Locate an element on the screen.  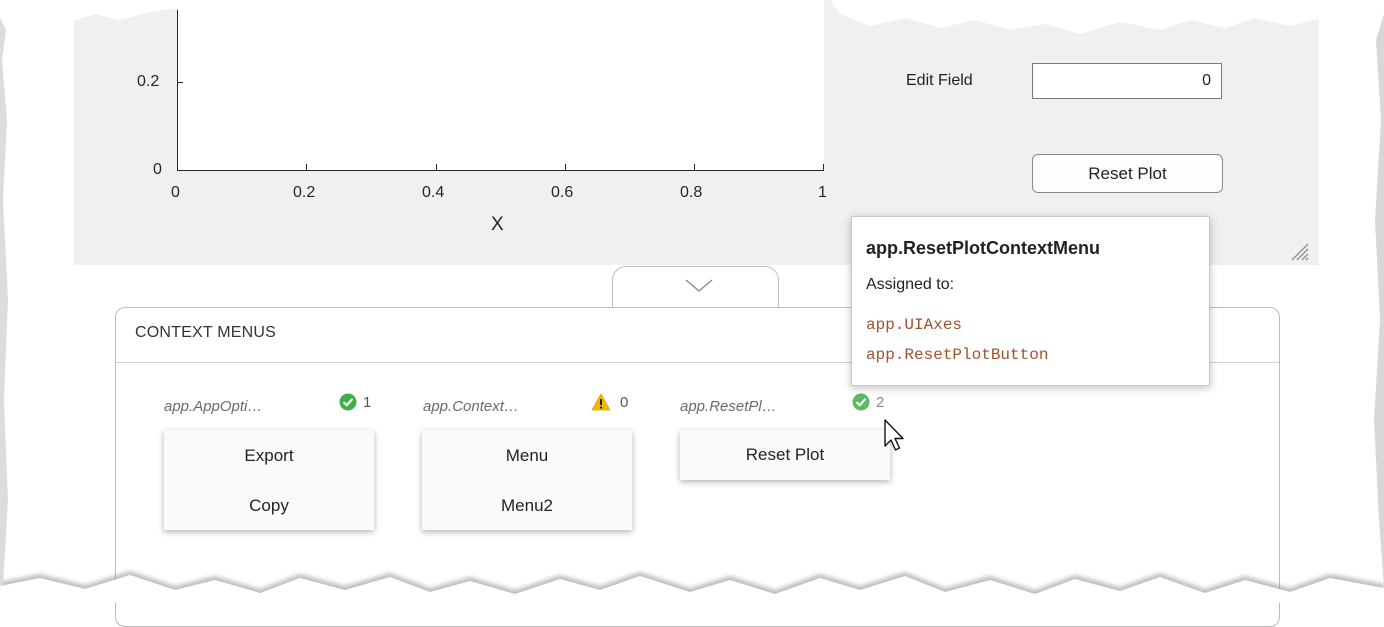
reset-plot-button-label: Reset Plot is located at coordinates (1127, 173).